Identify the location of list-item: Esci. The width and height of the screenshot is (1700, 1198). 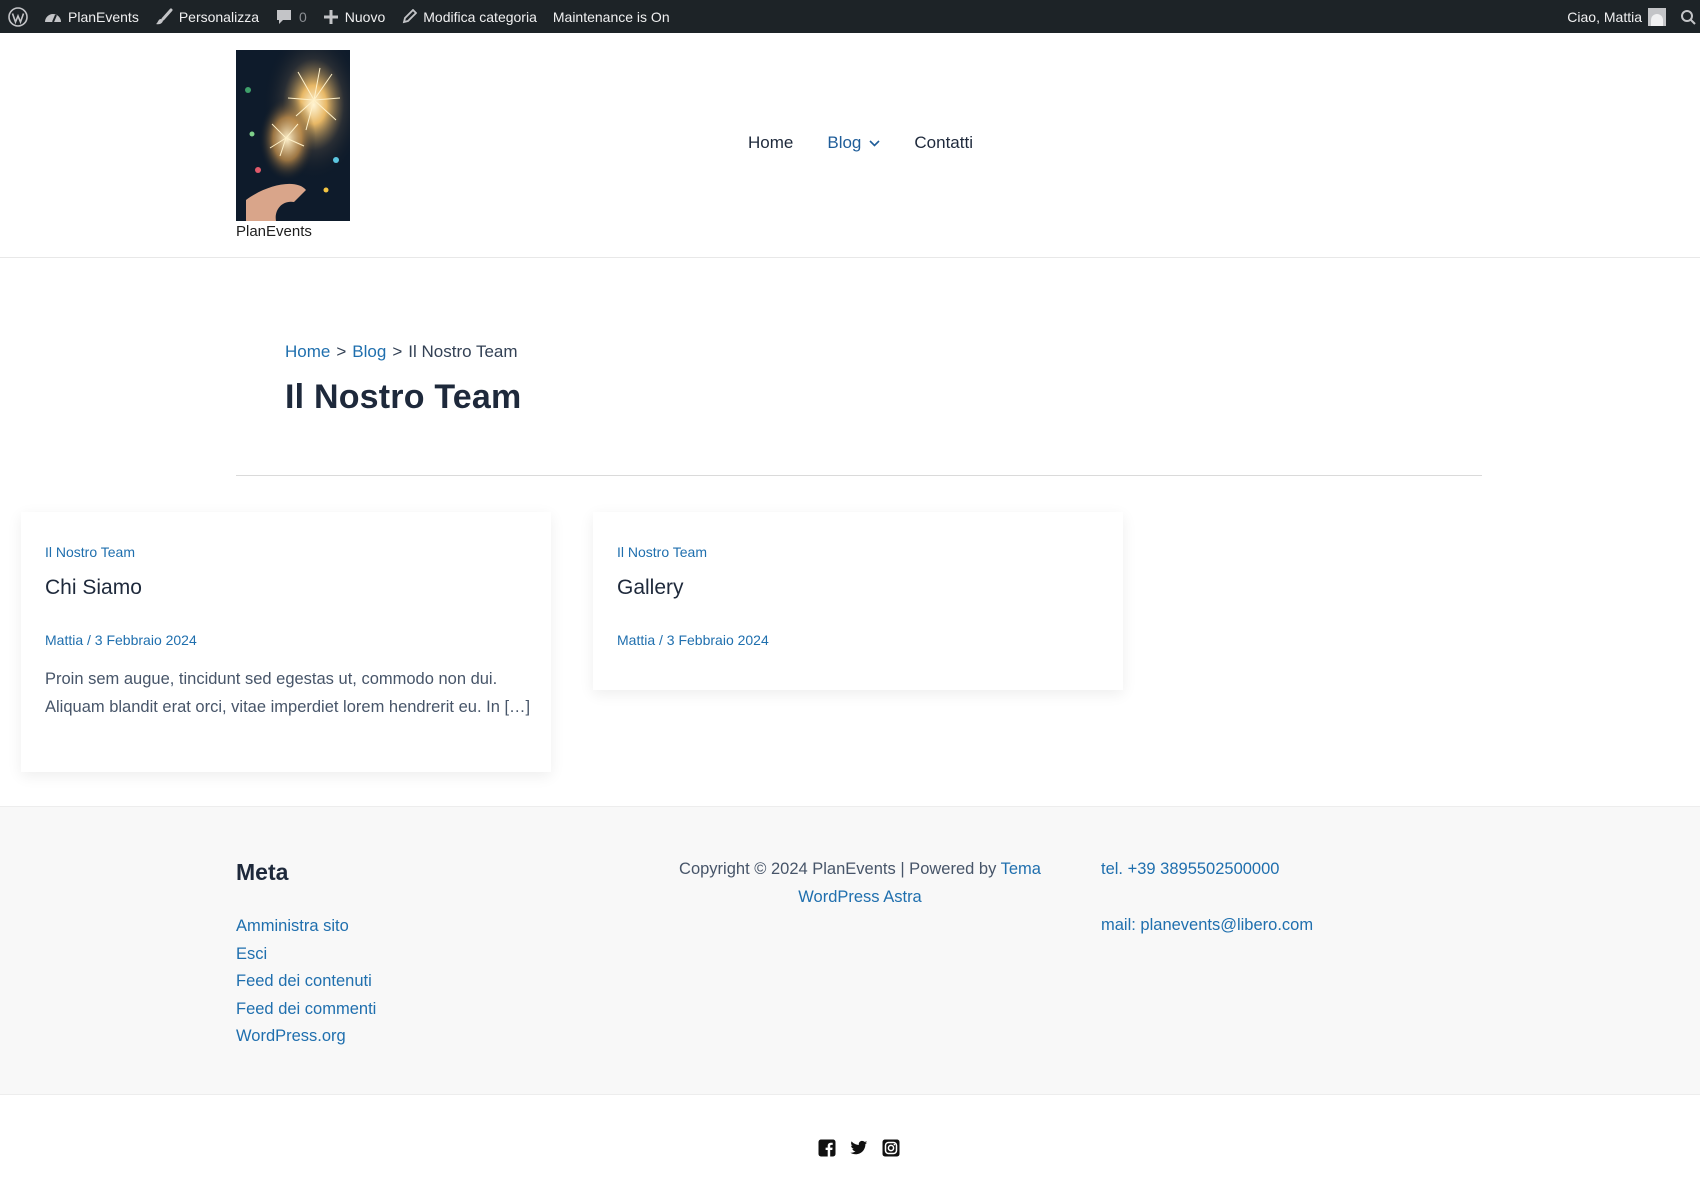
(306, 955).